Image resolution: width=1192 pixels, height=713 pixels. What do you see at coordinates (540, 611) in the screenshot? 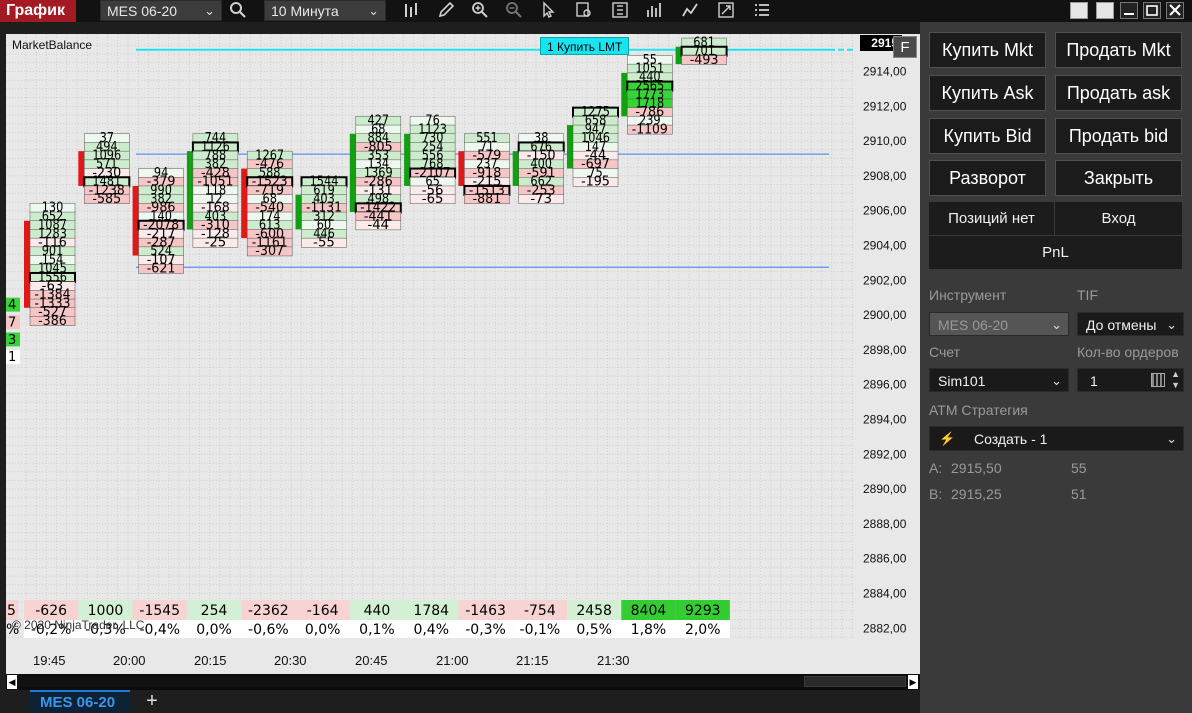
I see `delta-value: -754` at bounding box center [540, 611].